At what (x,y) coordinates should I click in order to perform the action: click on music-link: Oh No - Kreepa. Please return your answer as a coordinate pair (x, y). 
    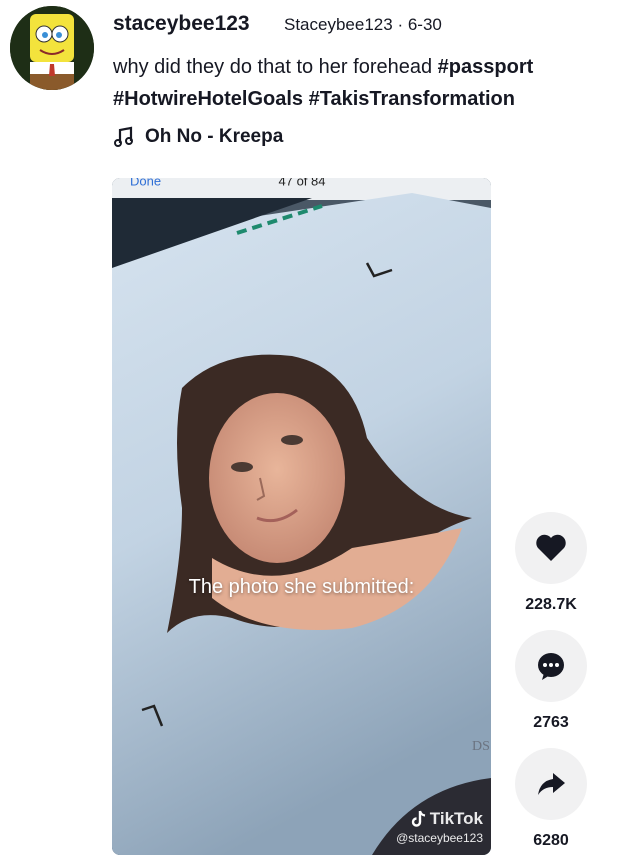
    Looking at the image, I should click on (198, 137).